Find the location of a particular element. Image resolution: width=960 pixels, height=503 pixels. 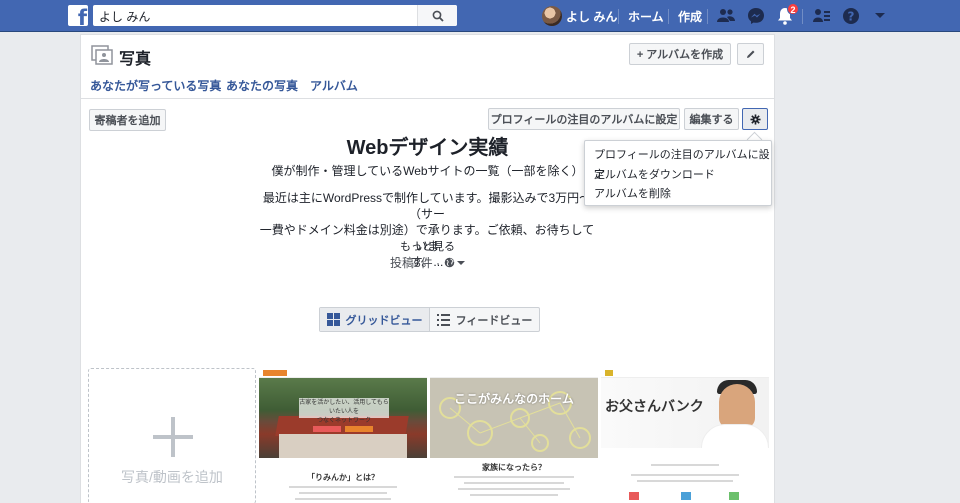

section-heading: 家族になったら？ is located at coordinates (514, 467).